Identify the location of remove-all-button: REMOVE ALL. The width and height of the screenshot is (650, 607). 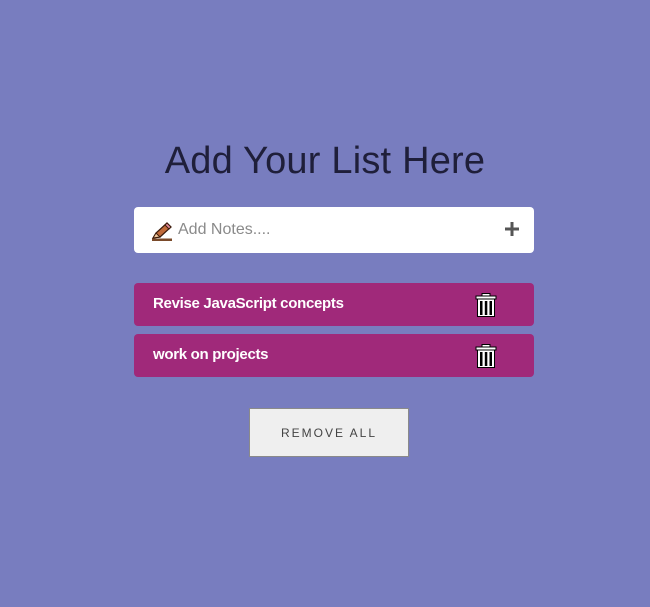
(329, 432).